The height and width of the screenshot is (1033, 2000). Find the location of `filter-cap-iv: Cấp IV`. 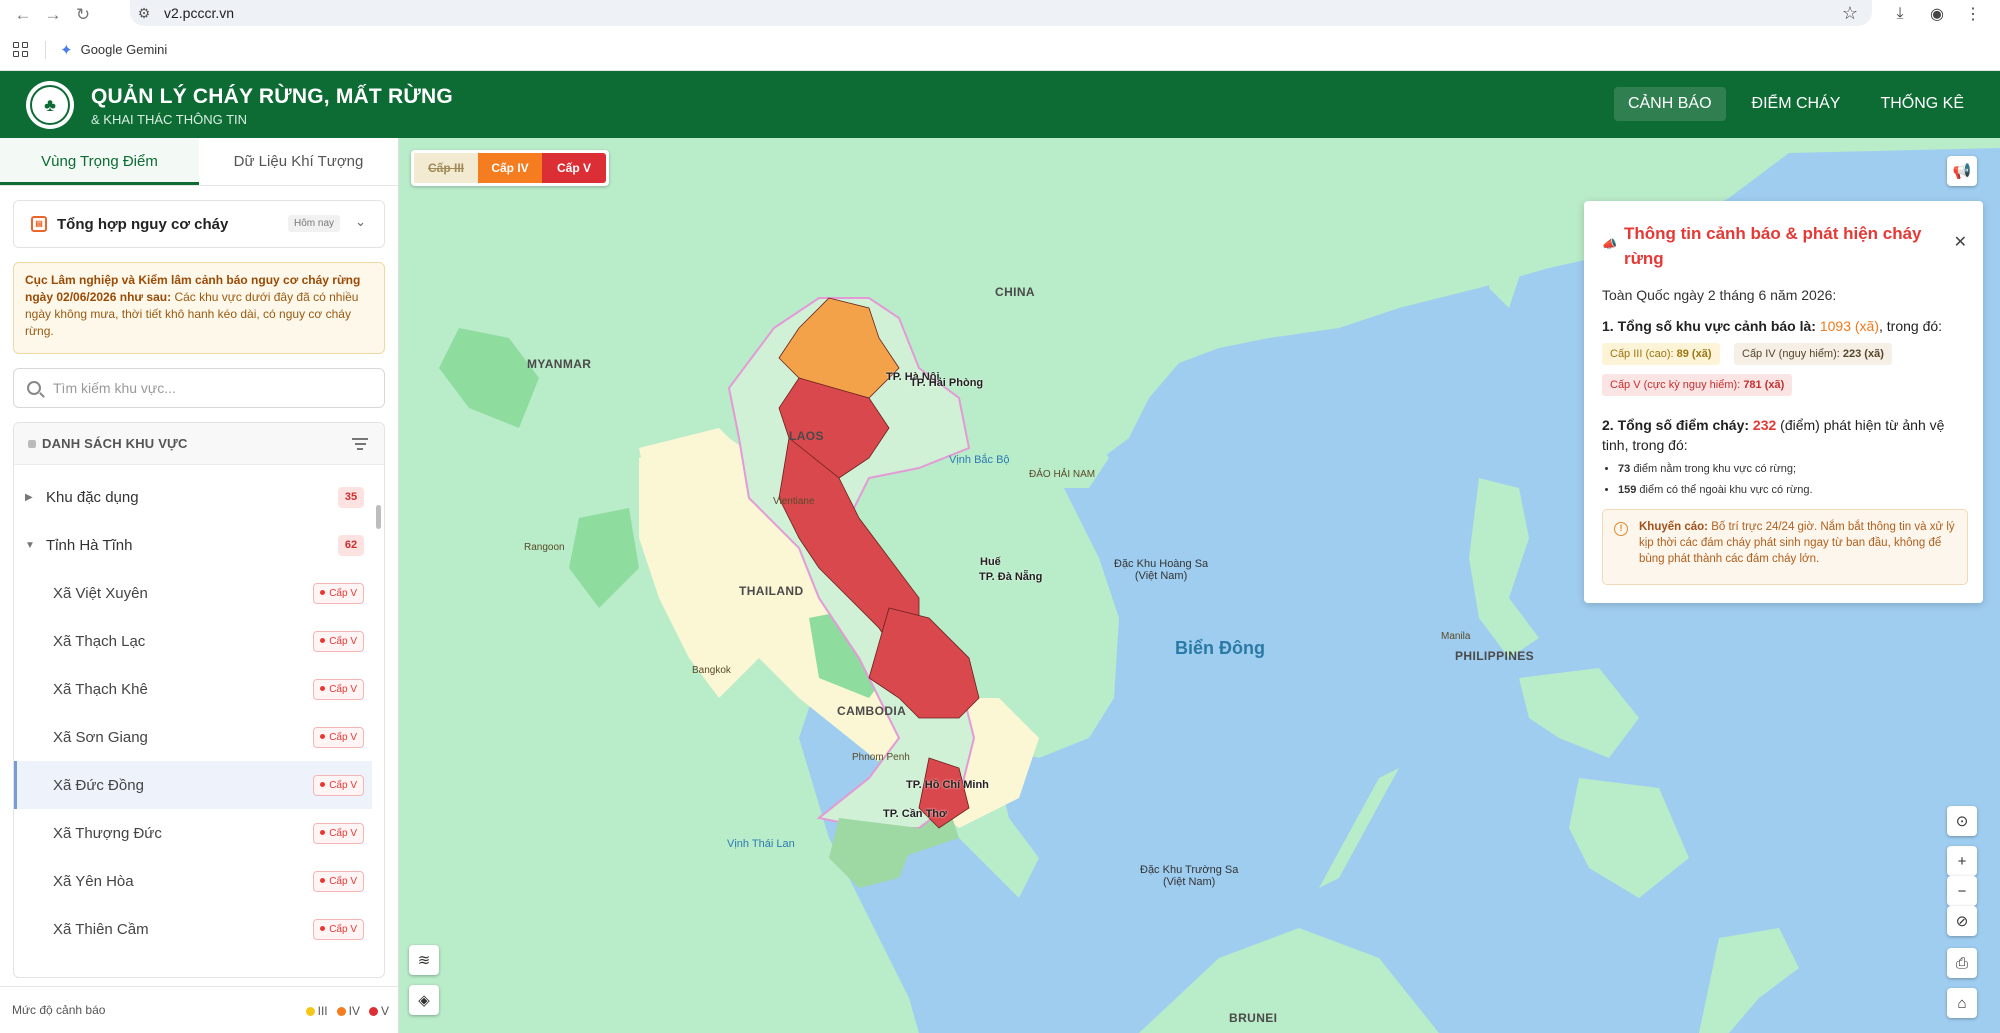

filter-cap-iv: Cấp IV is located at coordinates (510, 168).